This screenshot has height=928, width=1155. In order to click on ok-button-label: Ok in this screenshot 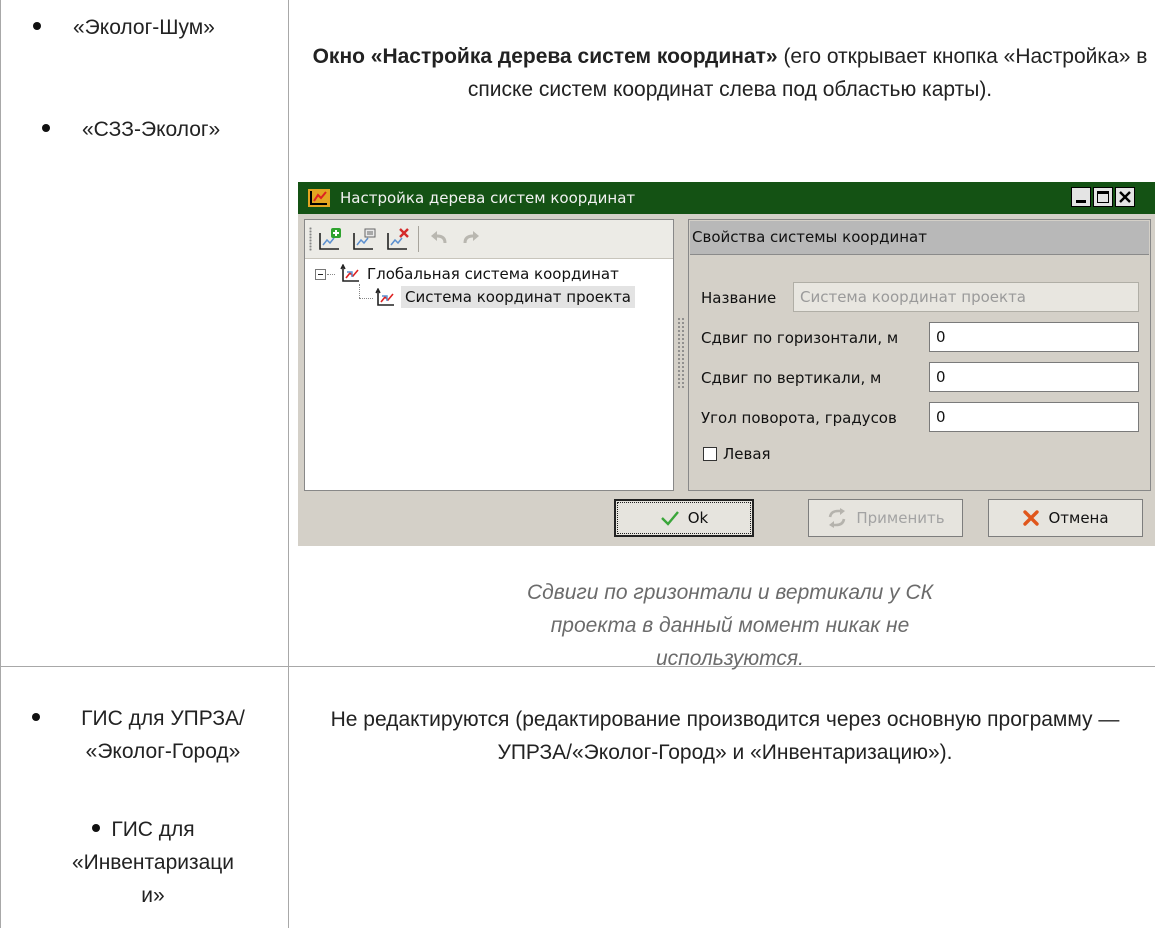, I will do `click(698, 518)`.